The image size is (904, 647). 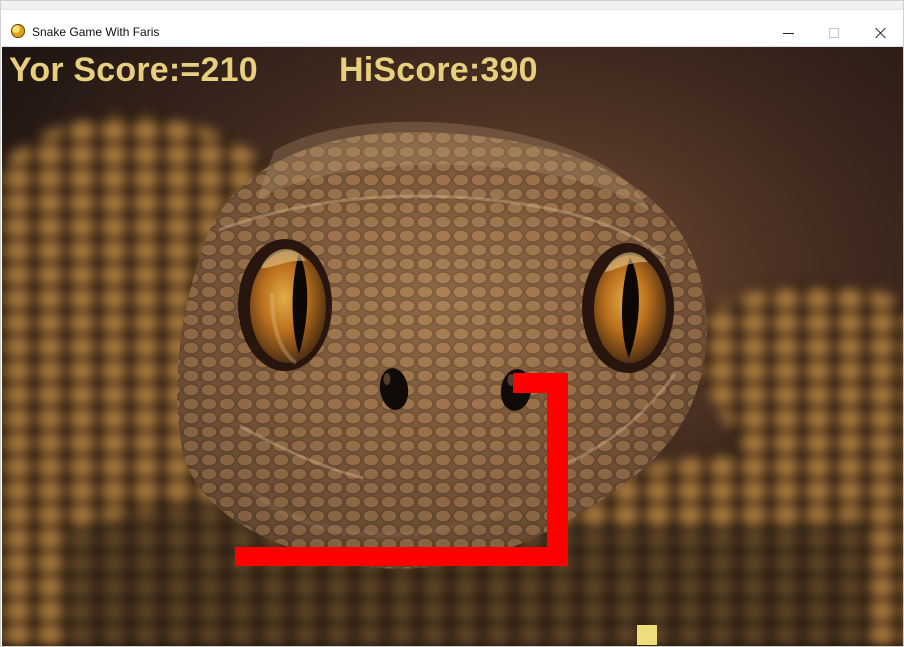 I want to click on minimize-button, so click(x=788, y=32).